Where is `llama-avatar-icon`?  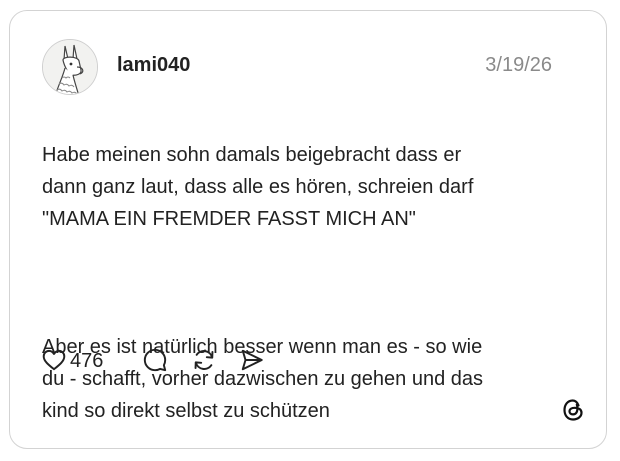 llama-avatar-icon is located at coordinates (70, 67).